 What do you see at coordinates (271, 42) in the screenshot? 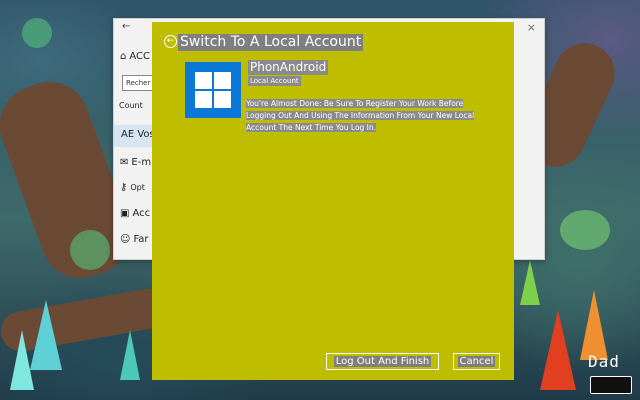
I see `dialog-title: Switch To A Local Account` at bounding box center [271, 42].